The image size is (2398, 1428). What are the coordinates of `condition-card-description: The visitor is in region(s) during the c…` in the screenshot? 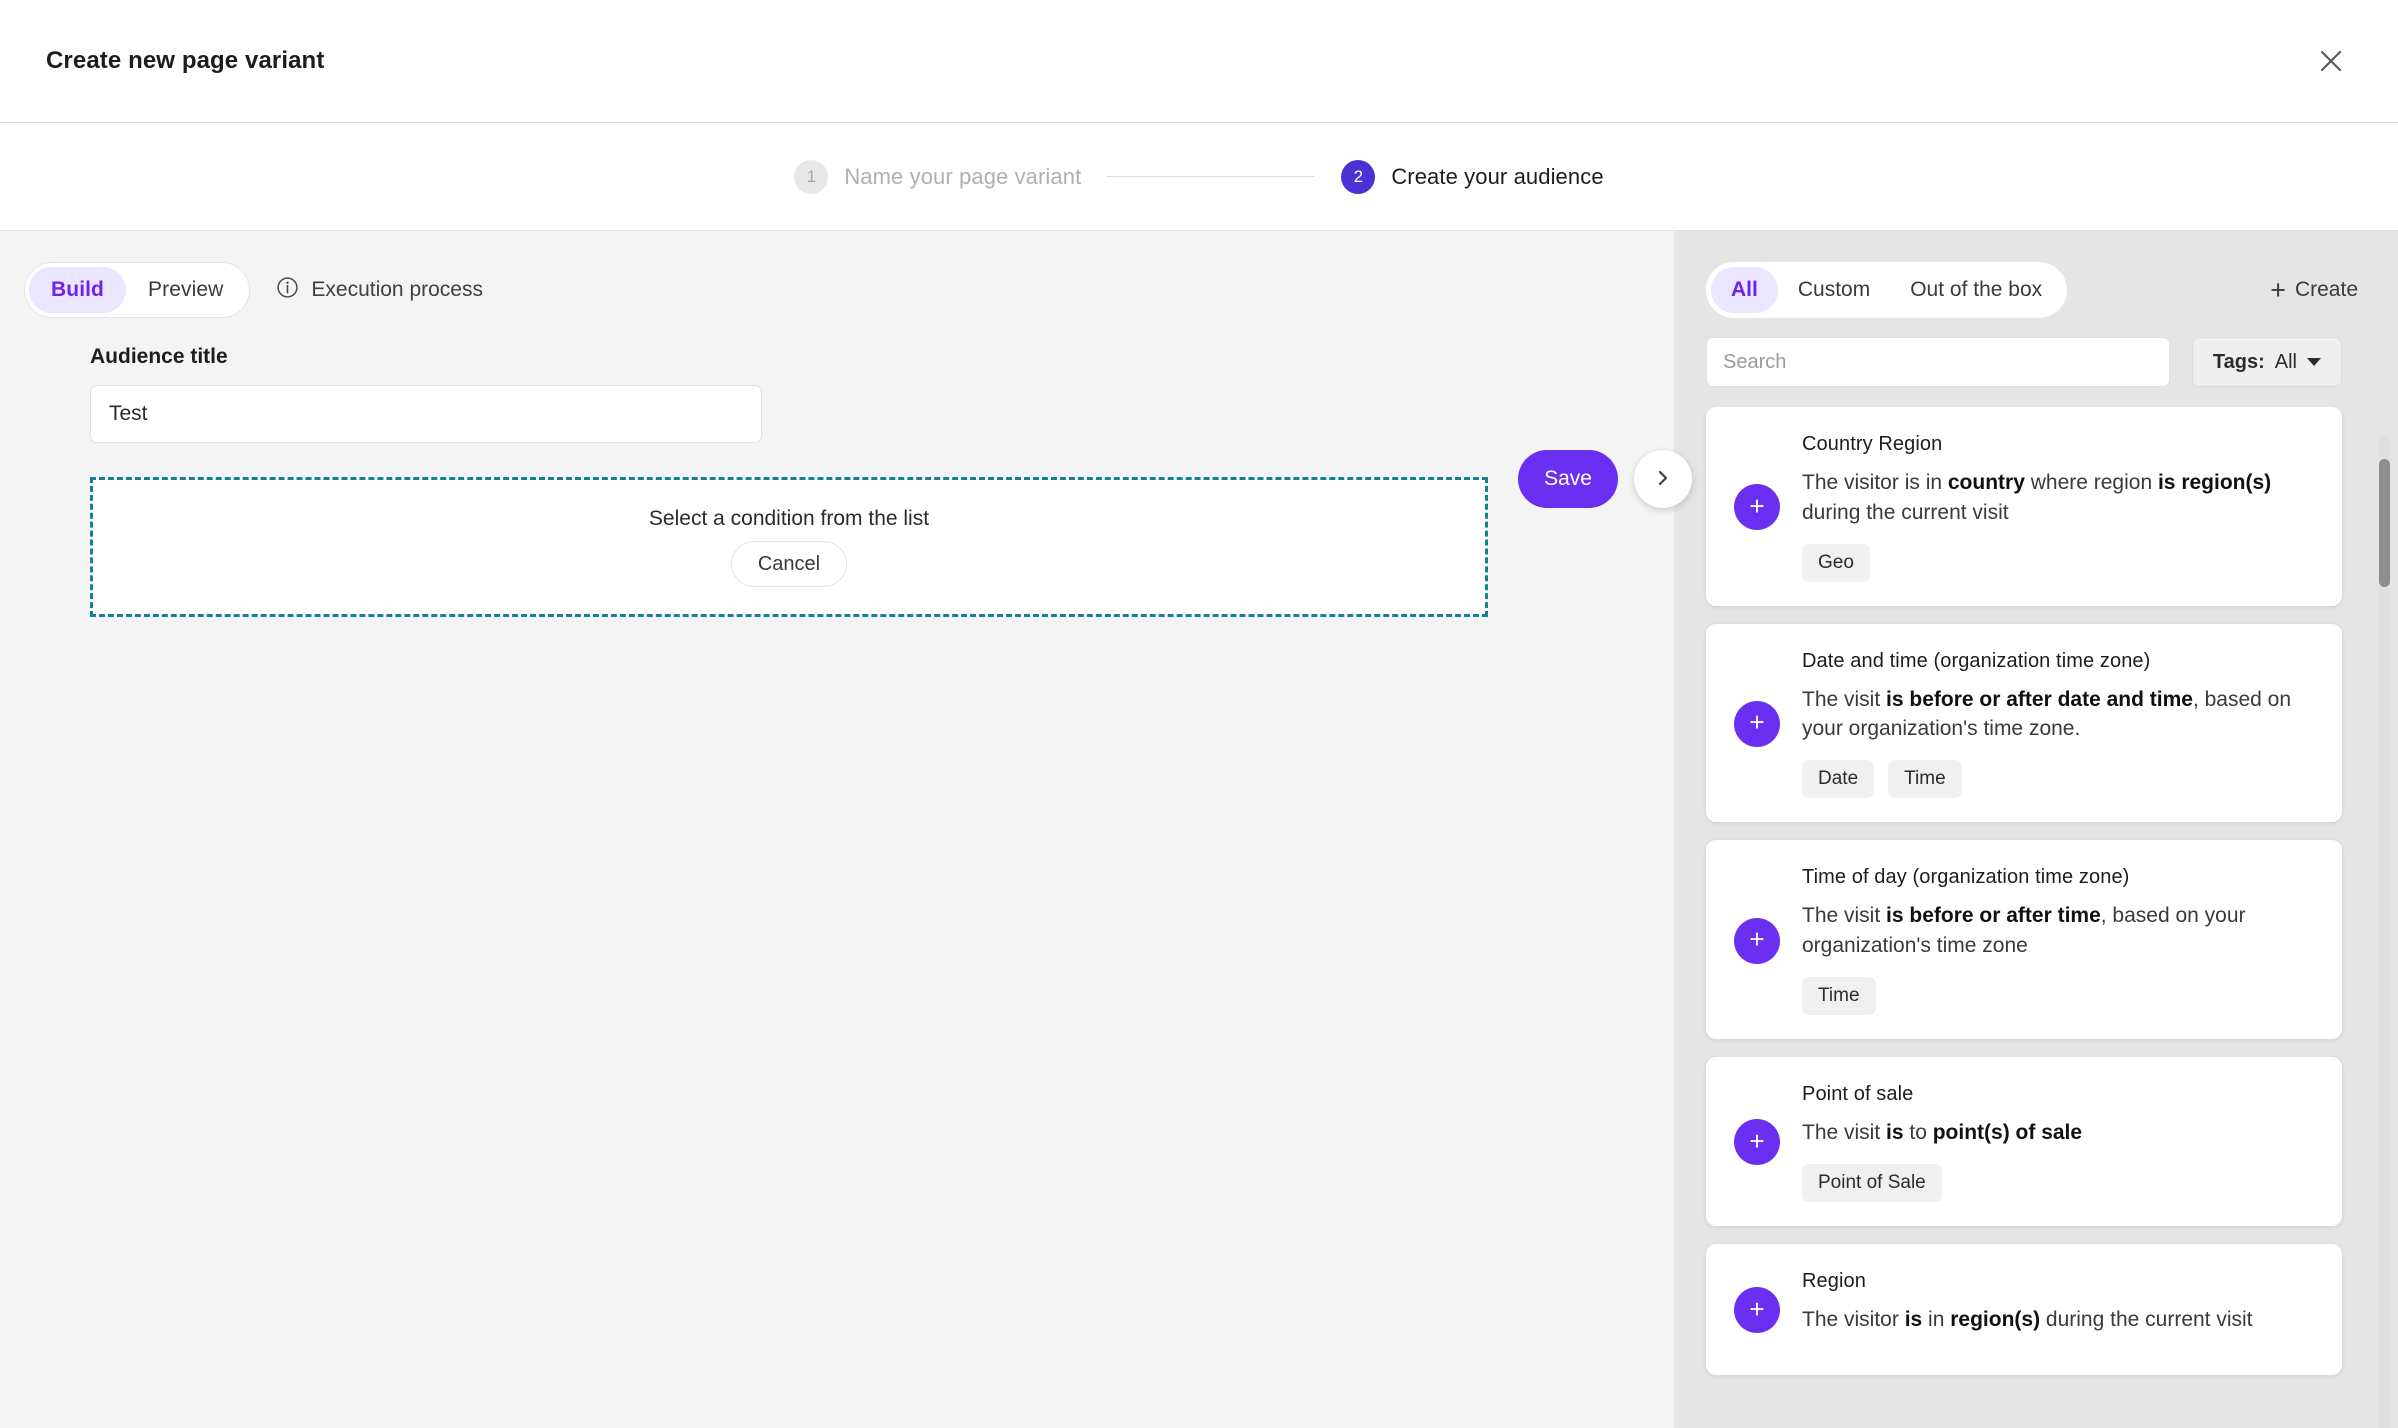 It's located at (2027, 1319).